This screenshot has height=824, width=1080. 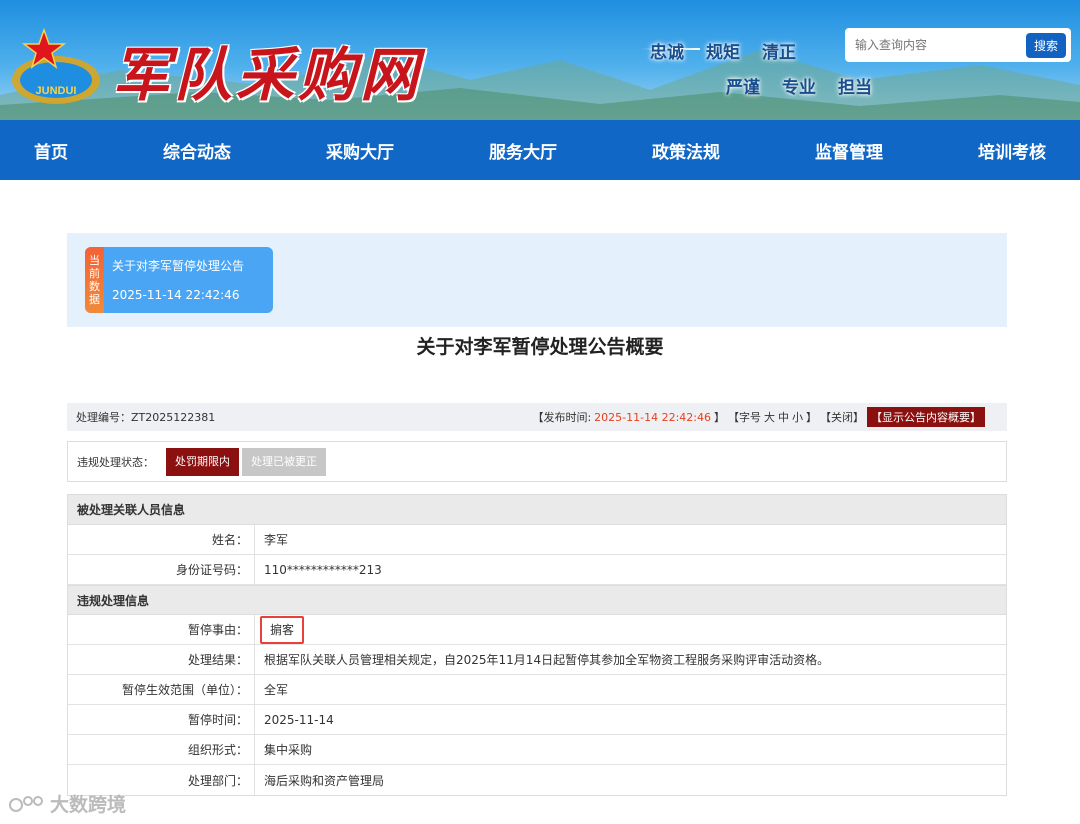 What do you see at coordinates (174, 280) in the screenshot?
I see `current-data-body: 关于对李军暂停处理公告 2025-11-14 22:42:46` at bounding box center [174, 280].